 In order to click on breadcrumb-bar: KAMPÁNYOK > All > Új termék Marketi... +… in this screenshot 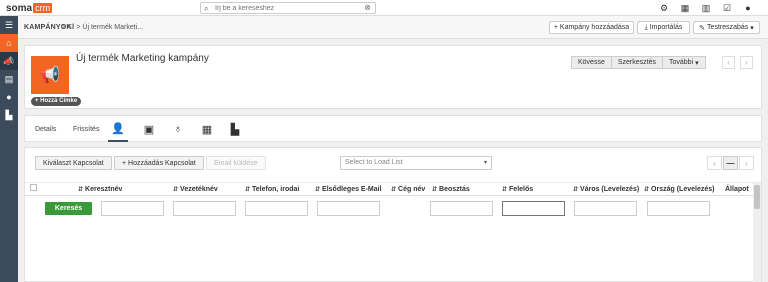, I will do `click(393, 27)`.